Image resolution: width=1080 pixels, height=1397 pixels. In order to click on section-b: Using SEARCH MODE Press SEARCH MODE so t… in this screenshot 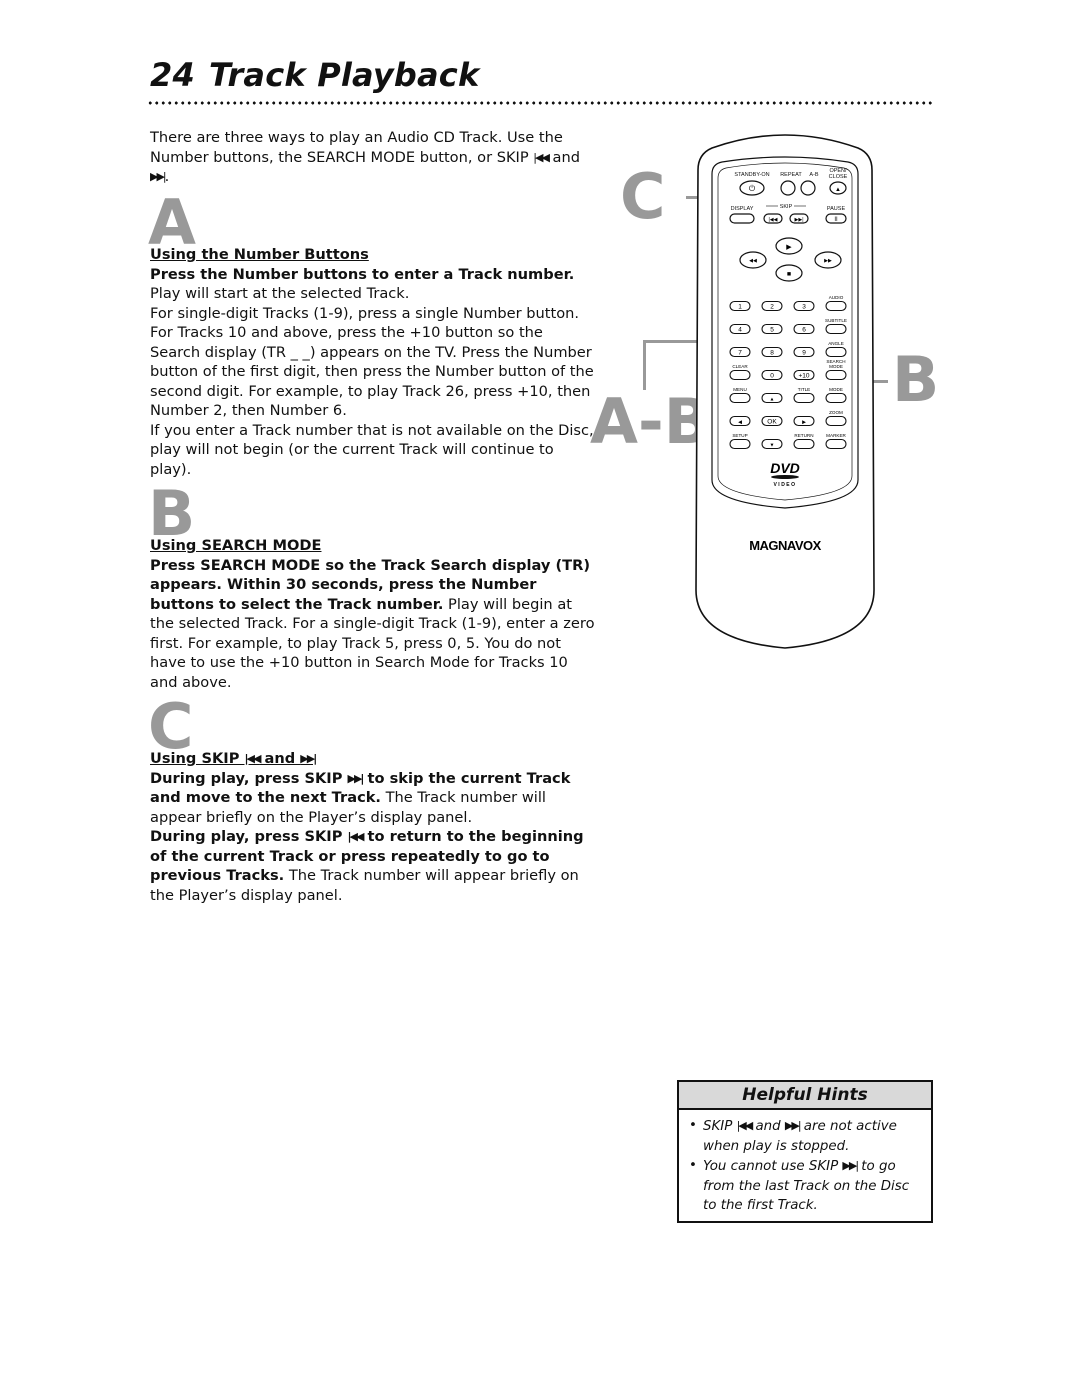, I will do `click(372, 614)`.